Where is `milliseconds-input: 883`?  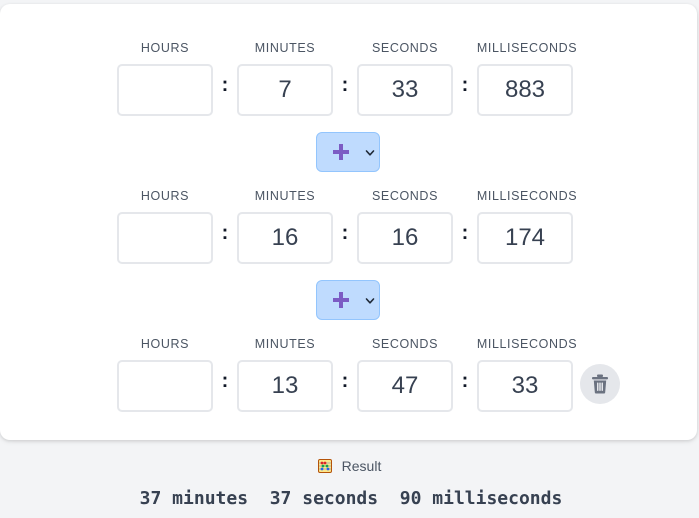 milliseconds-input: 883 is located at coordinates (525, 90).